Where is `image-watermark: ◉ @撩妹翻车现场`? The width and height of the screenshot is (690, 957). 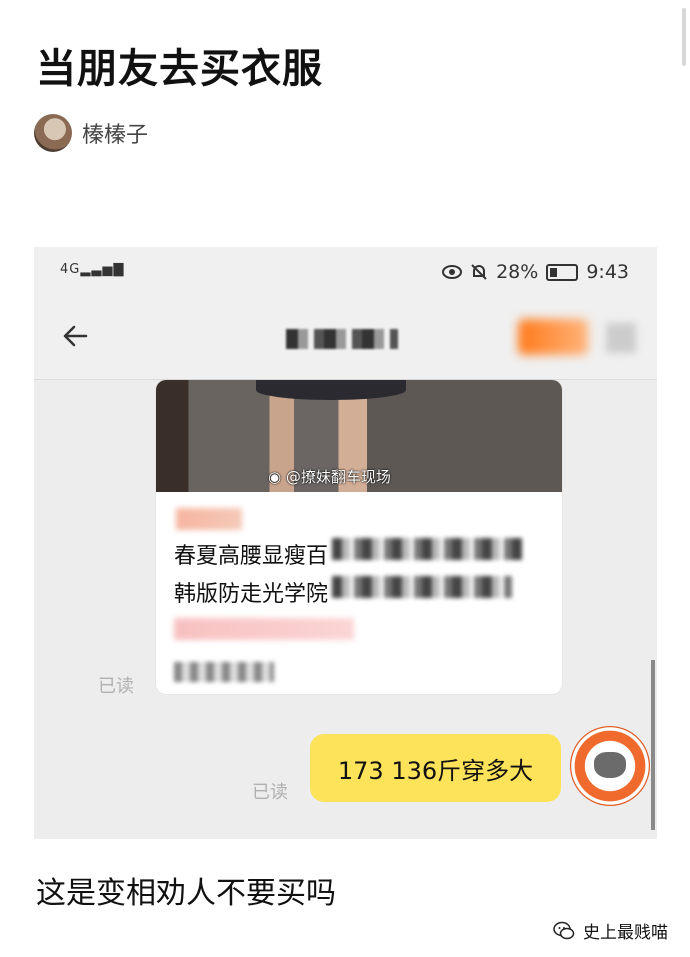
image-watermark: ◉ @撩妹翻车现场 is located at coordinates (329, 477).